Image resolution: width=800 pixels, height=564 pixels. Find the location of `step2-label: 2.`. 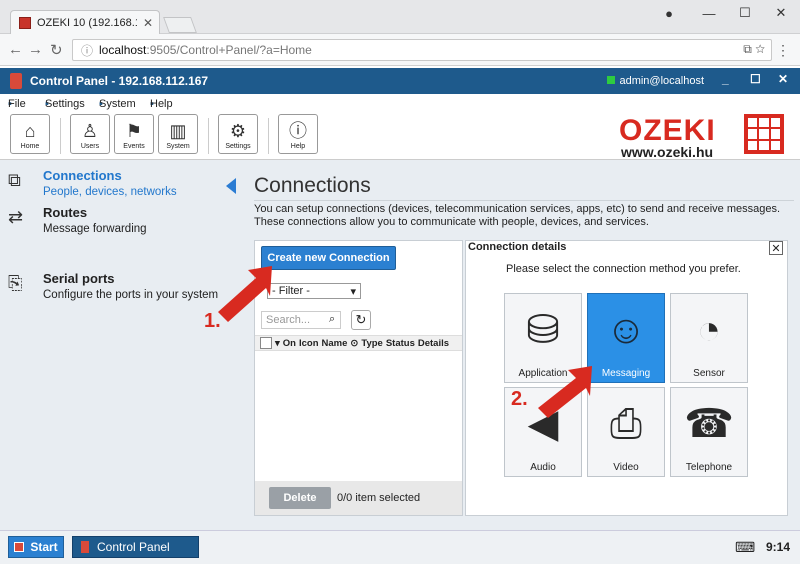

step2-label: 2. is located at coordinates (519, 399).